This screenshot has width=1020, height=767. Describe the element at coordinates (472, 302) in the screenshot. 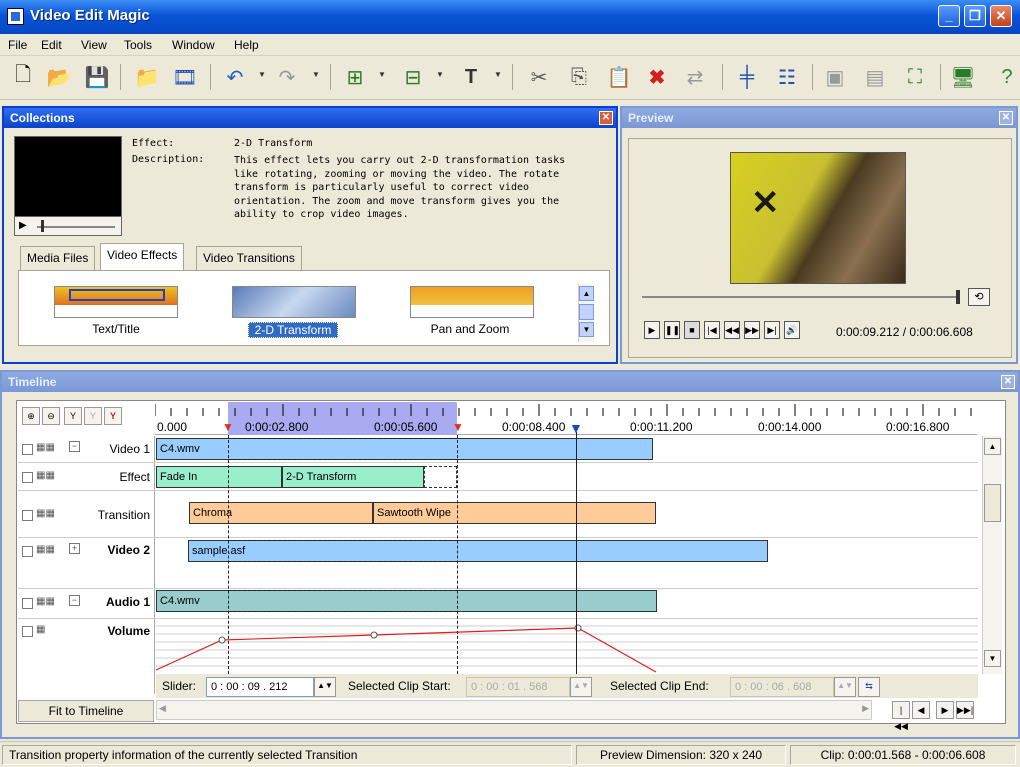

I see `pan-and-zoom-thumbnail` at that location.